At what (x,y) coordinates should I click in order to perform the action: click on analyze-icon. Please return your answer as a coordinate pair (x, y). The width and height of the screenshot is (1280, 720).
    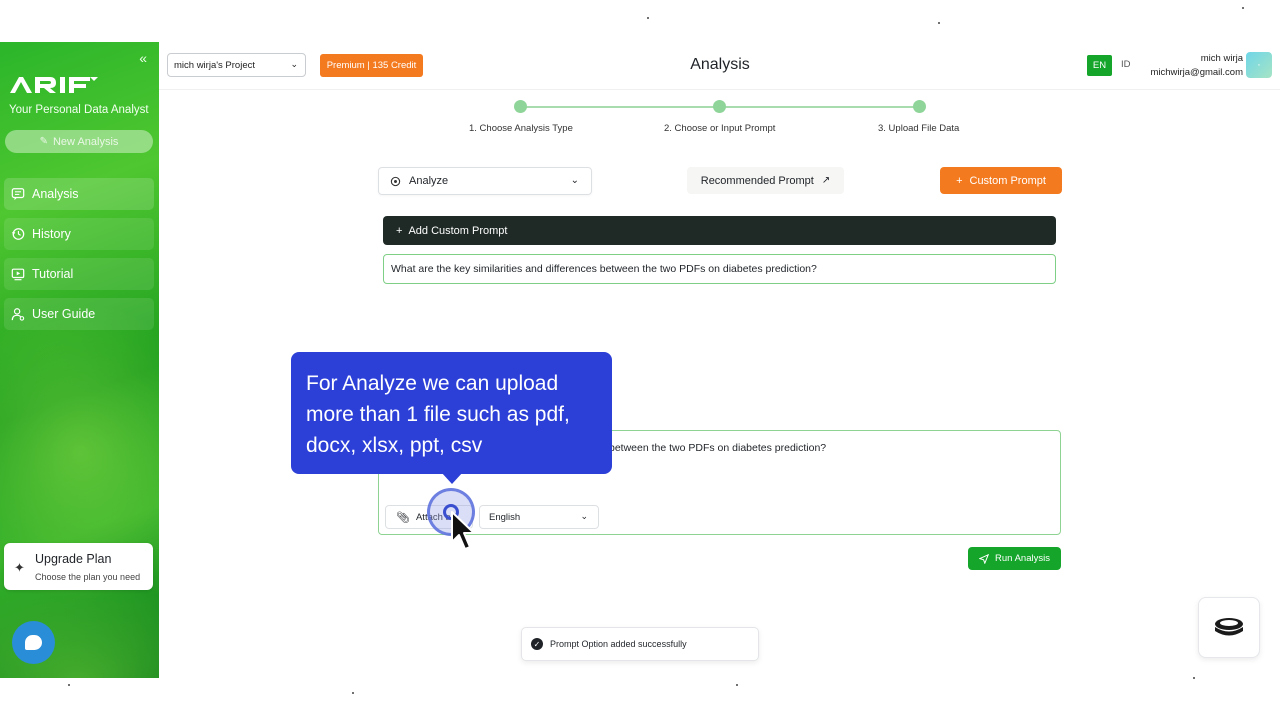
    Looking at the image, I should click on (395, 181).